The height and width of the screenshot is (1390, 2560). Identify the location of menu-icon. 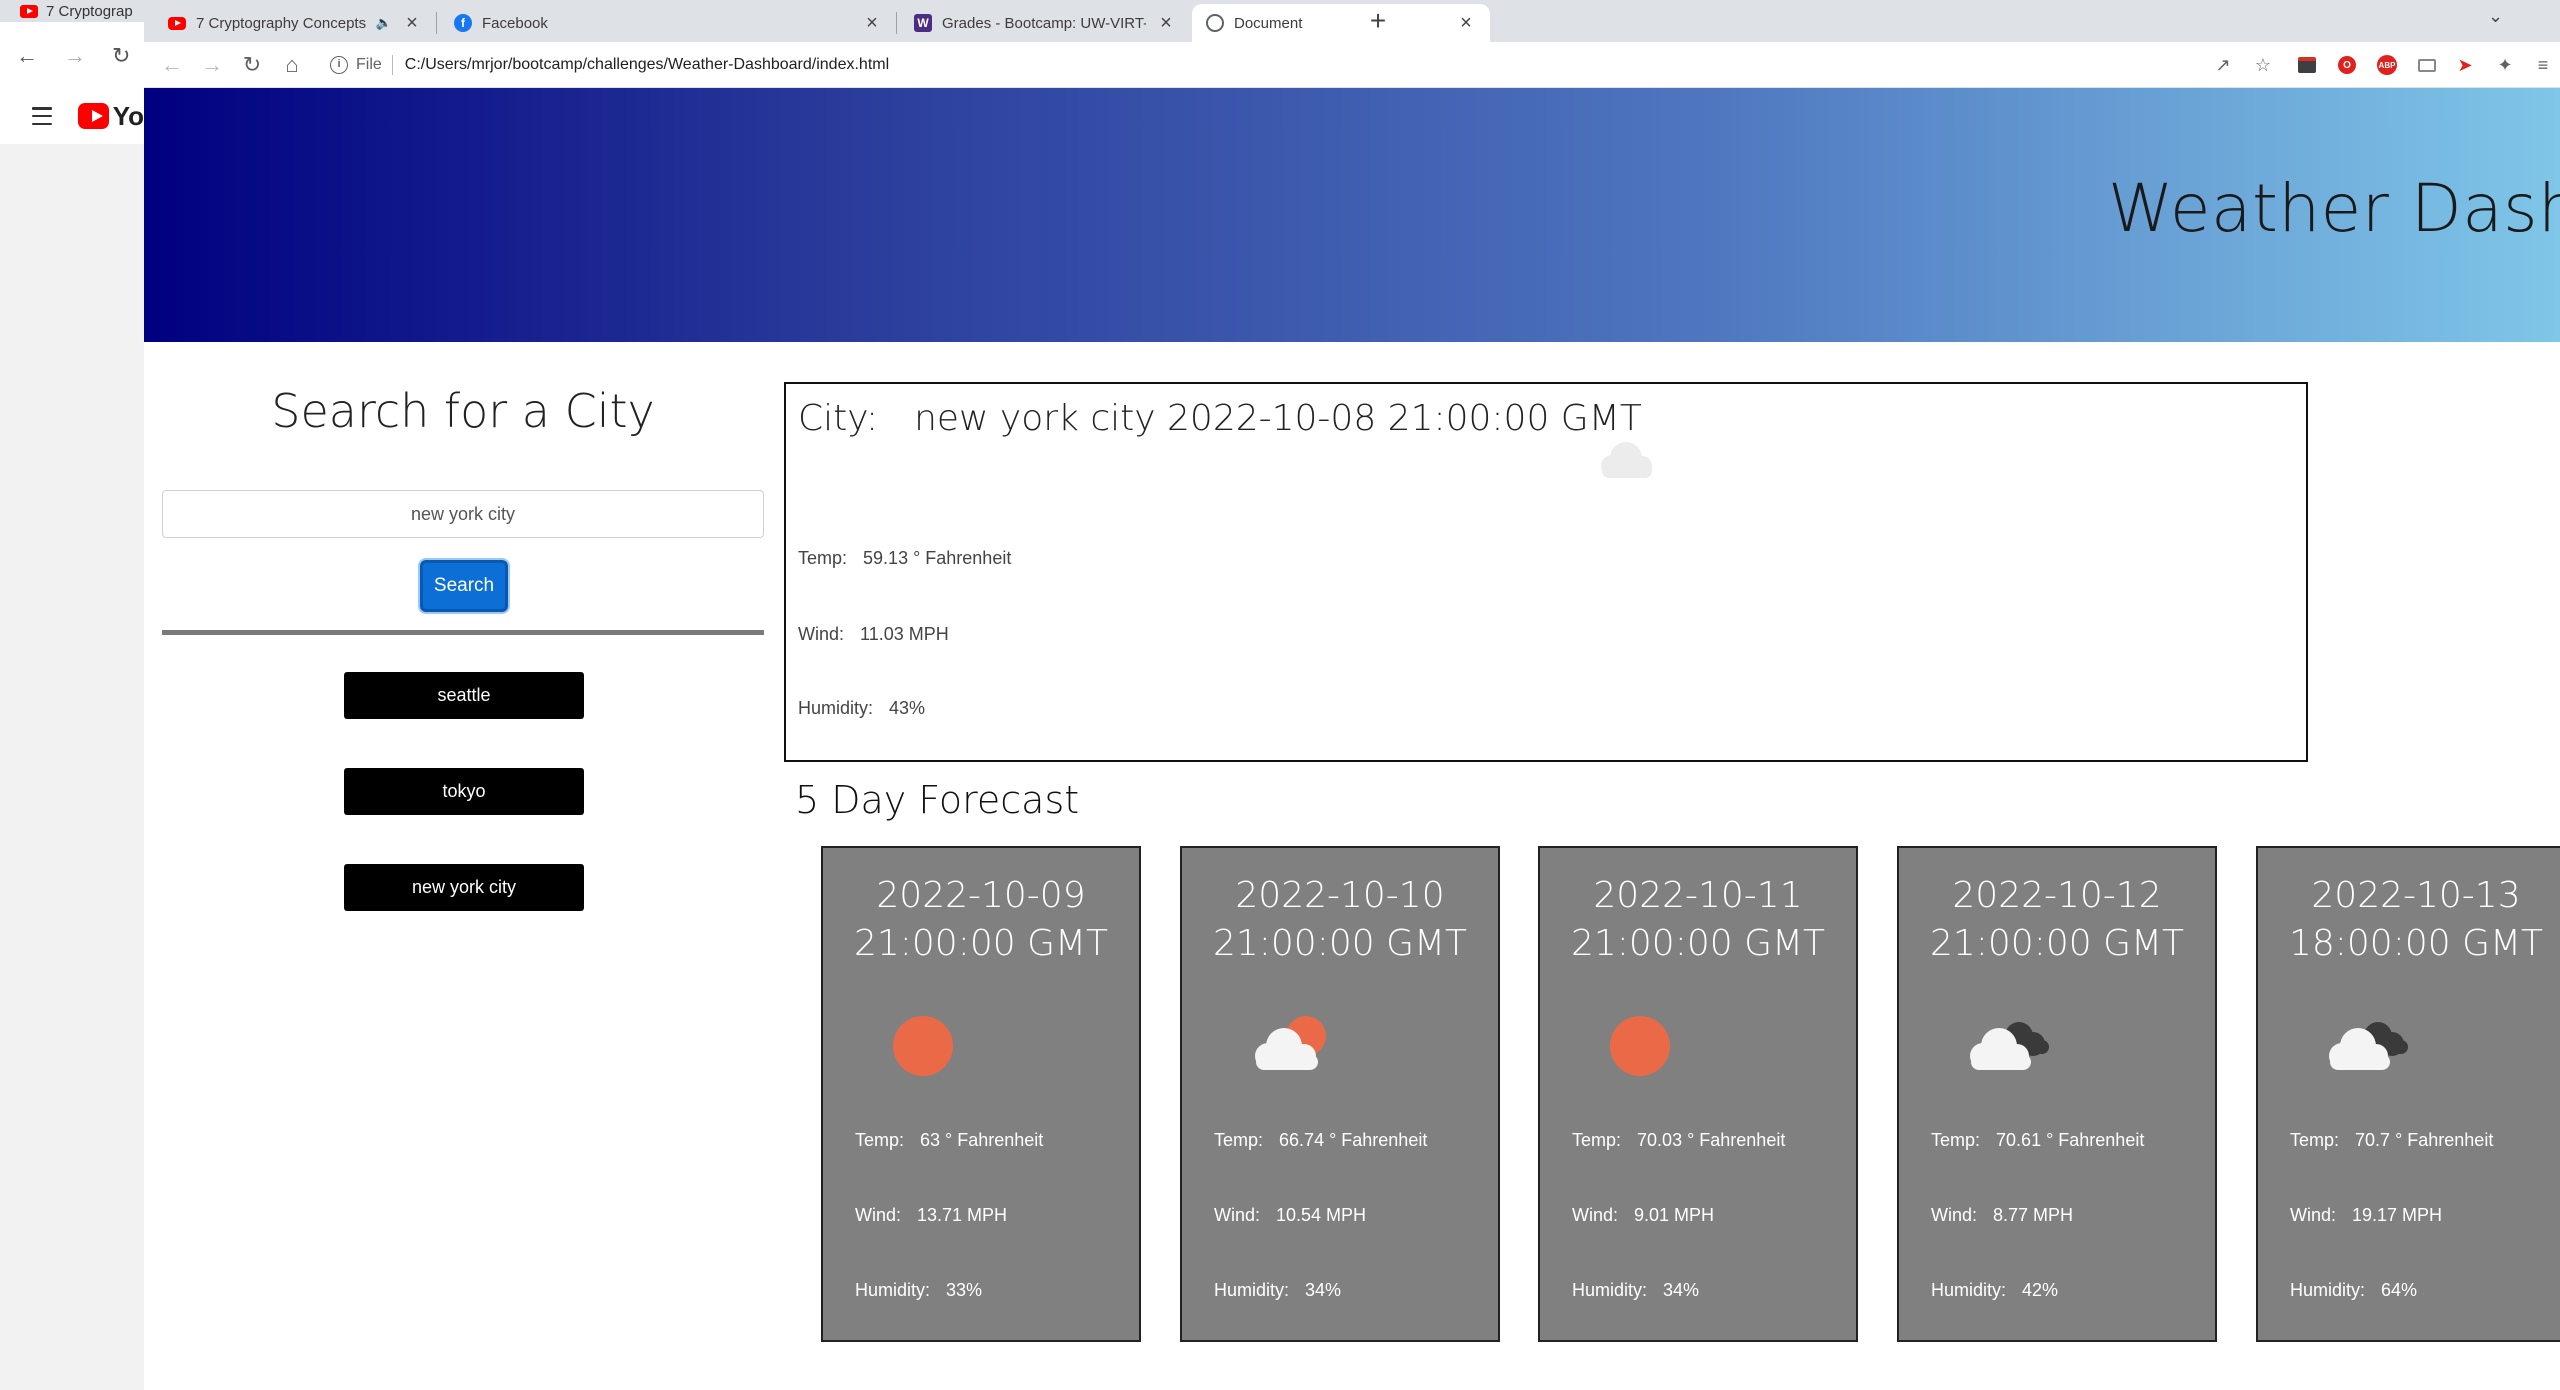
(42, 116).